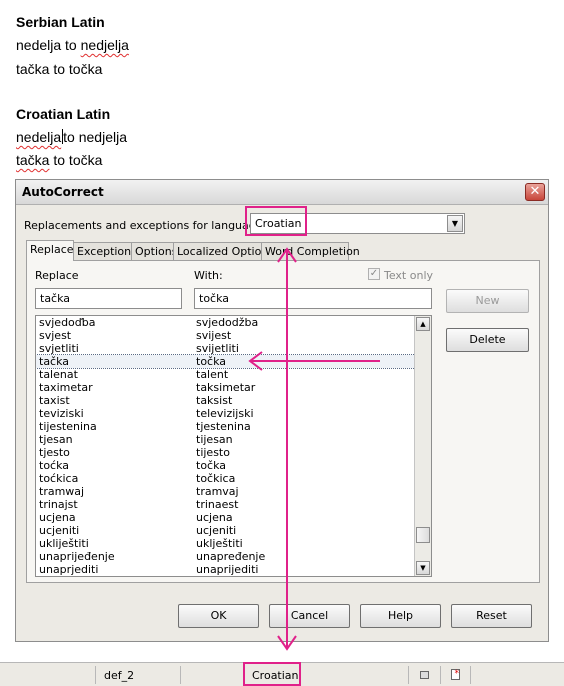 This screenshot has width=564, height=686. I want to click on list-scrollbar: ▲ ▼, so click(422, 446).